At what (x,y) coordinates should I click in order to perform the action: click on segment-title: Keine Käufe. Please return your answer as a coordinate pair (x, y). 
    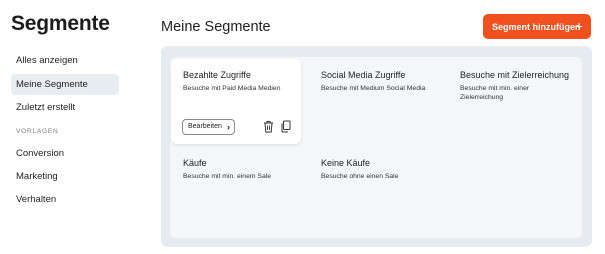
    Looking at the image, I should click on (346, 163).